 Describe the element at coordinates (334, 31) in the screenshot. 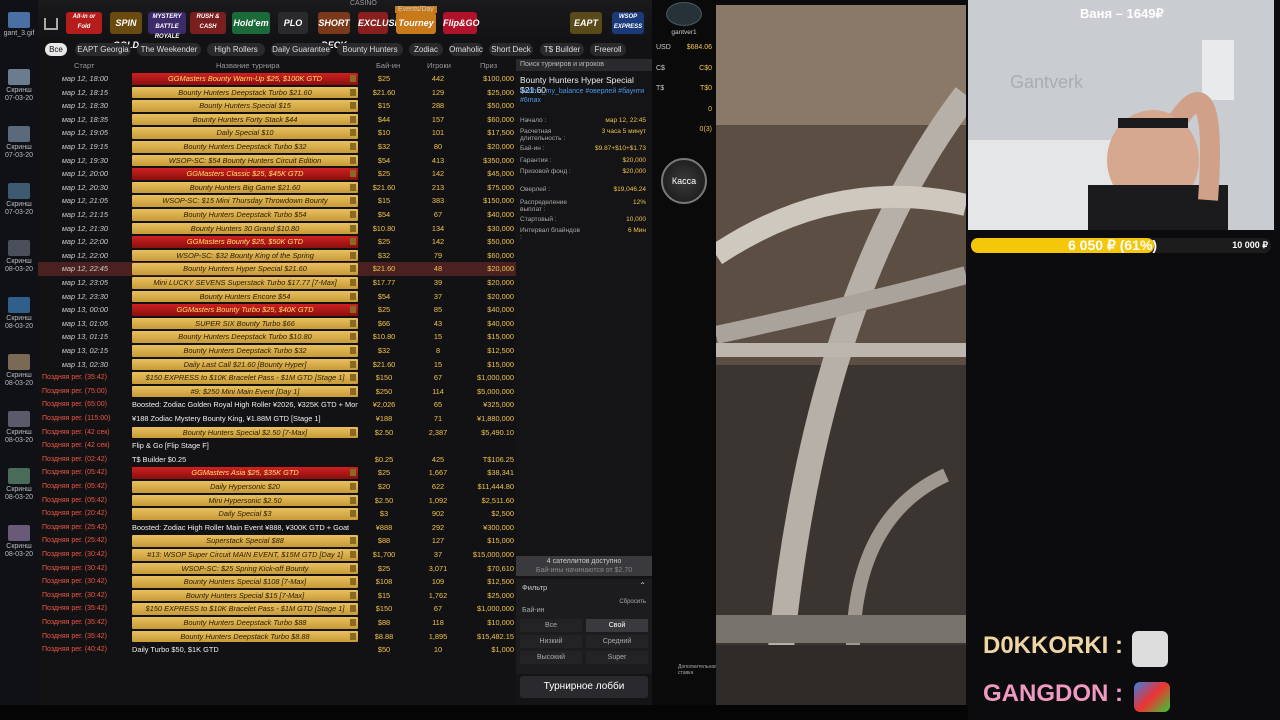

I see `brand-tab: SHORT DECK` at that location.